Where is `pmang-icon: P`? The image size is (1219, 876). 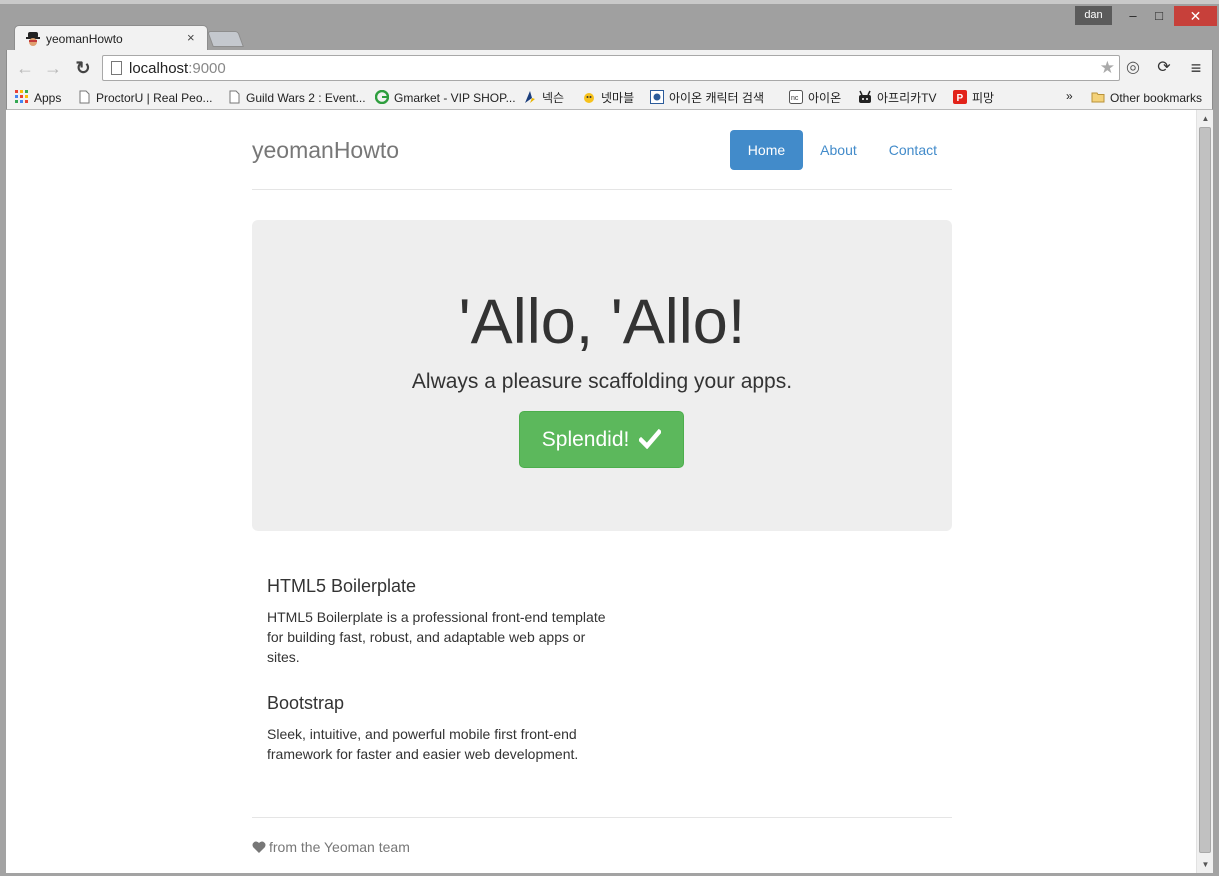 pmang-icon: P is located at coordinates (960, 97).